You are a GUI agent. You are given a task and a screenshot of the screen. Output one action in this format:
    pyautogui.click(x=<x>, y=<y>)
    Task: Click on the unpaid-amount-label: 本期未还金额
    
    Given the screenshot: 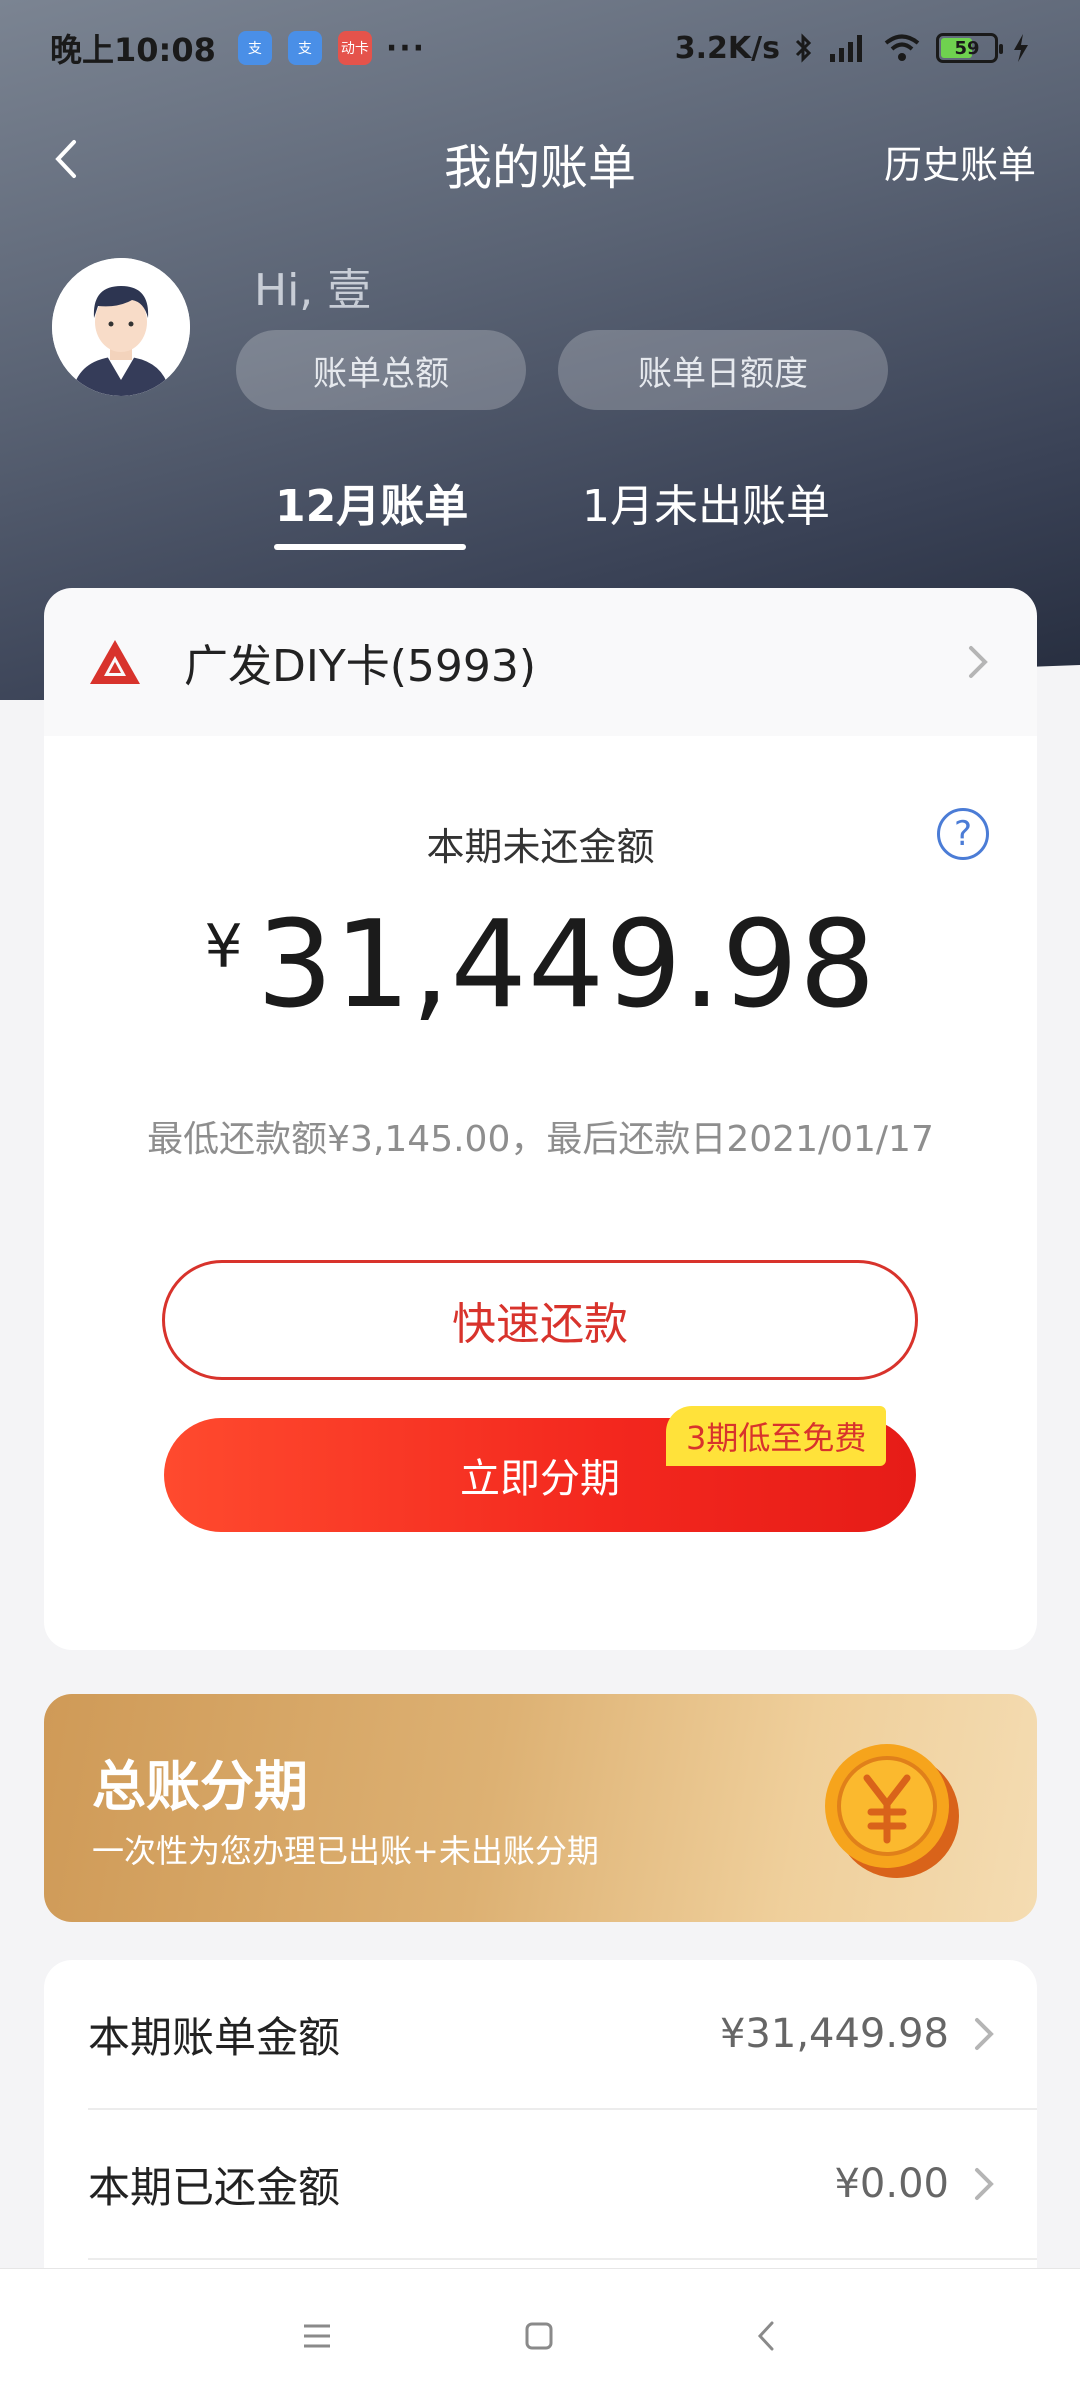 What is the action you would take?
    pyautogui.click(x=540, y=847)
    